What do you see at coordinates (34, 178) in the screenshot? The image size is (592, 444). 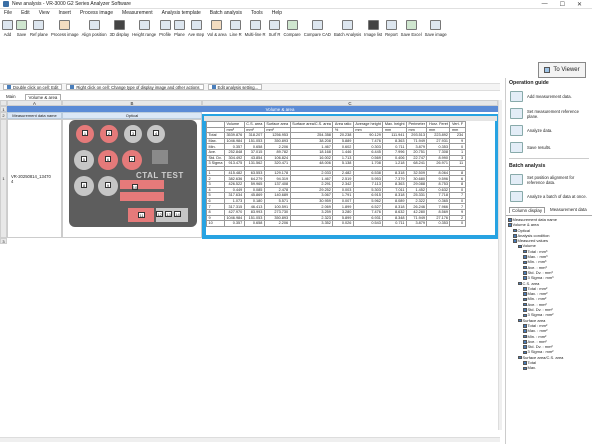 I see `measurement-name-cell: VR-20250814_134704` at bounding box center [34, 178].